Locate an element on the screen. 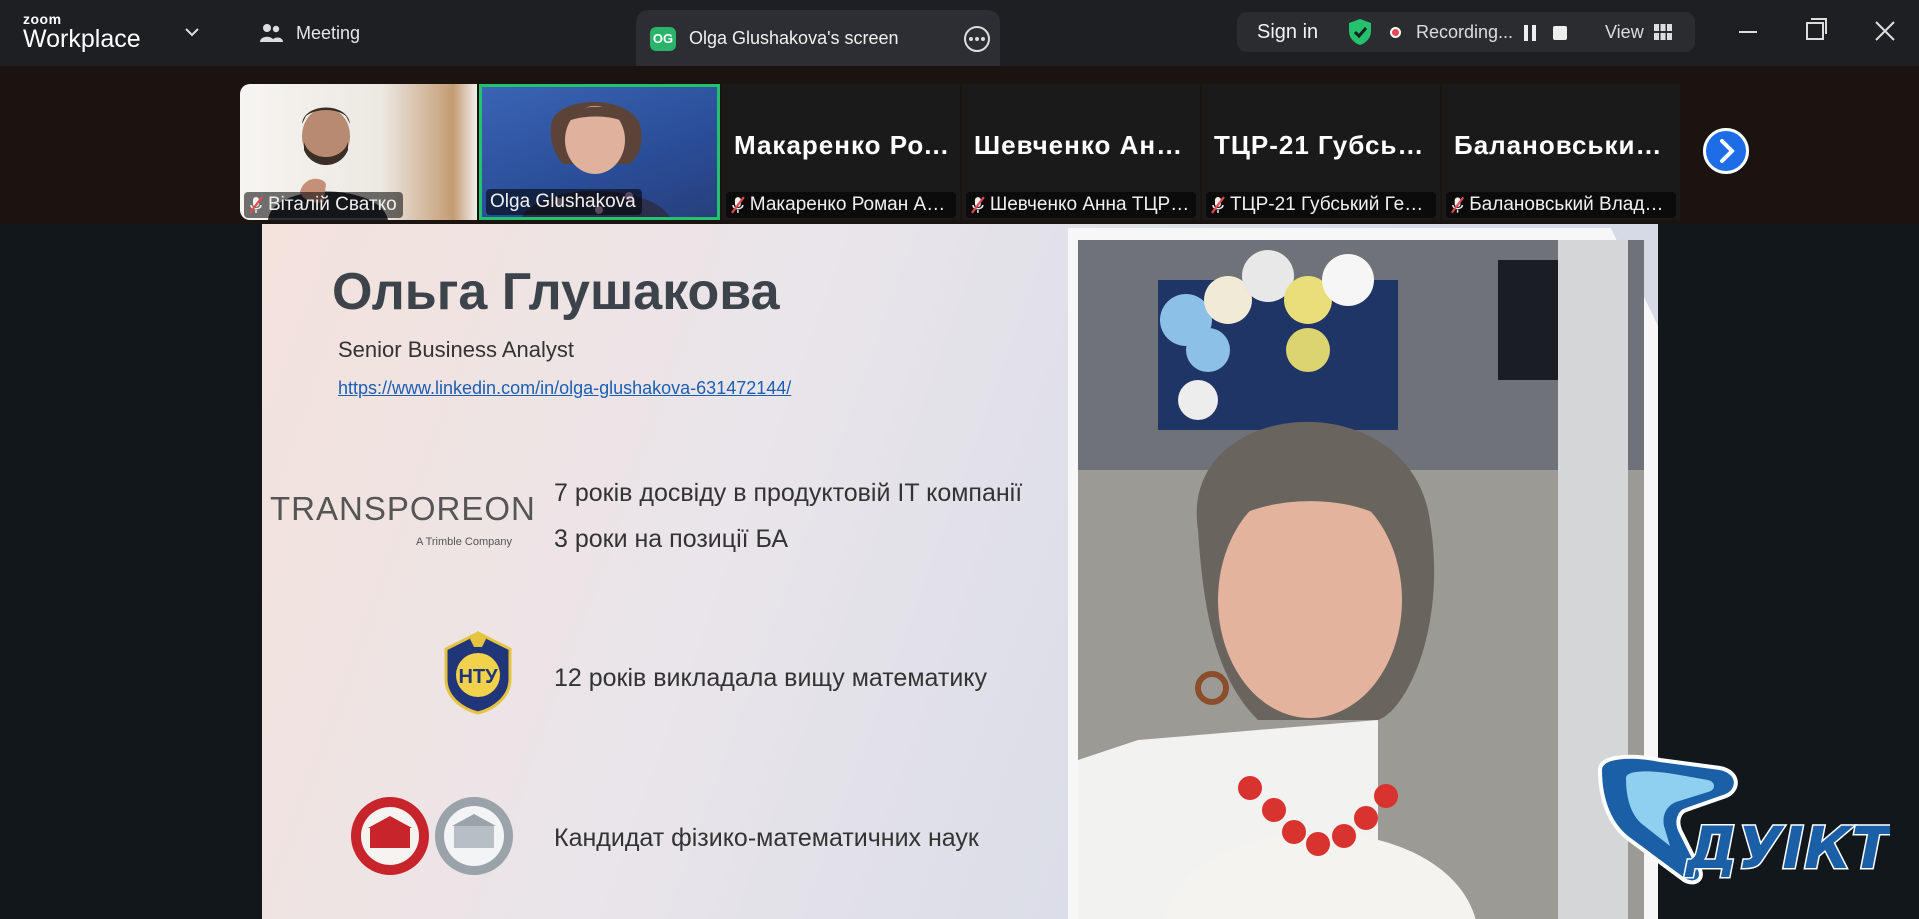  fact-teaching: 12 років викладала вищу математику is located at coordinates (770, 678).